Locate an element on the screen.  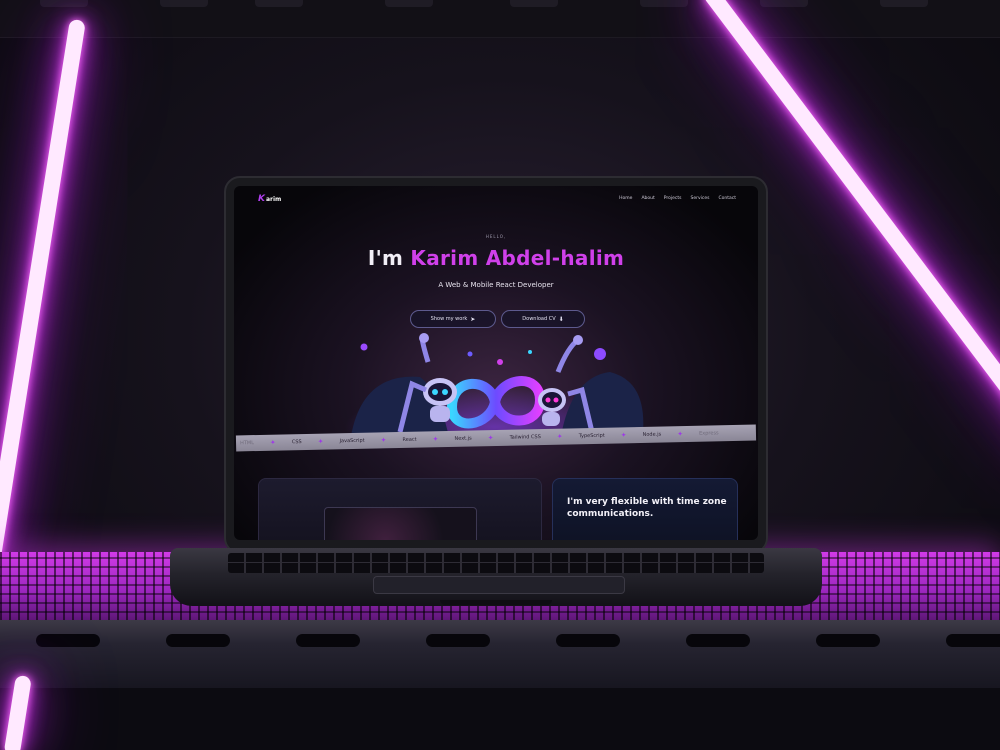
laptop-front-notch is located at coordinates (496, 602).